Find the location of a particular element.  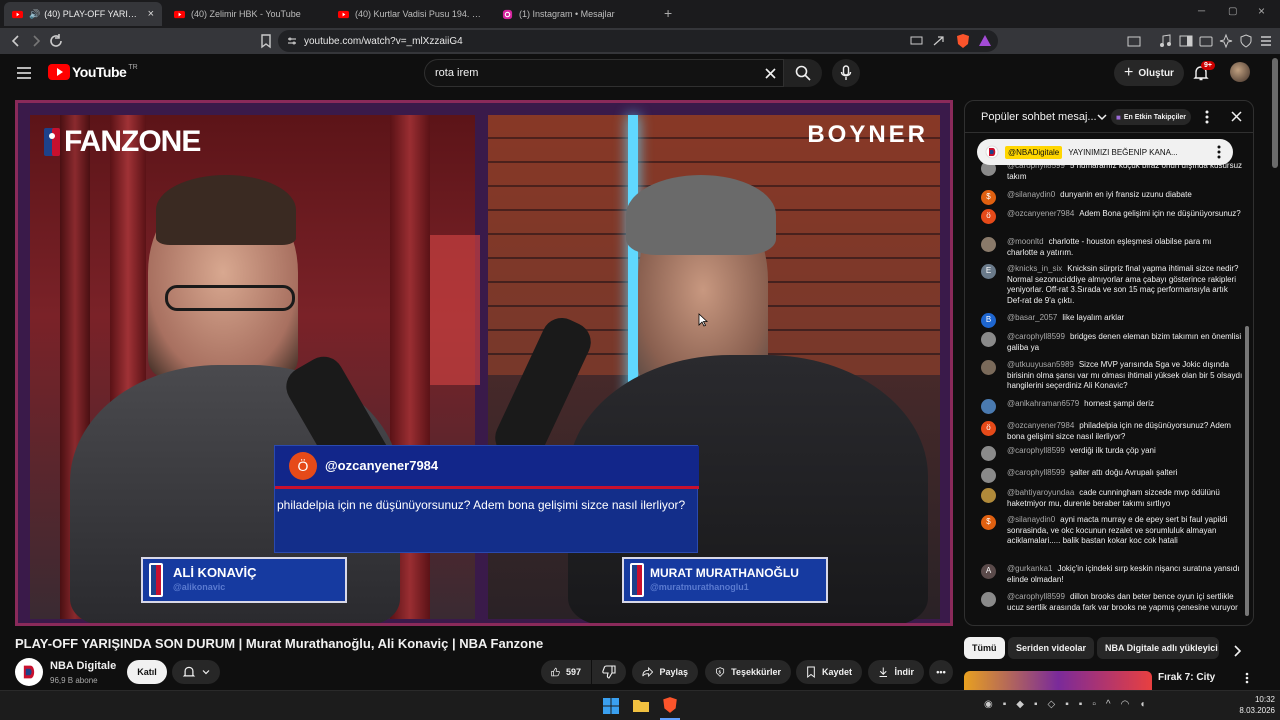

channel-name: NBA Digitale is located at coordinates (83, 666).